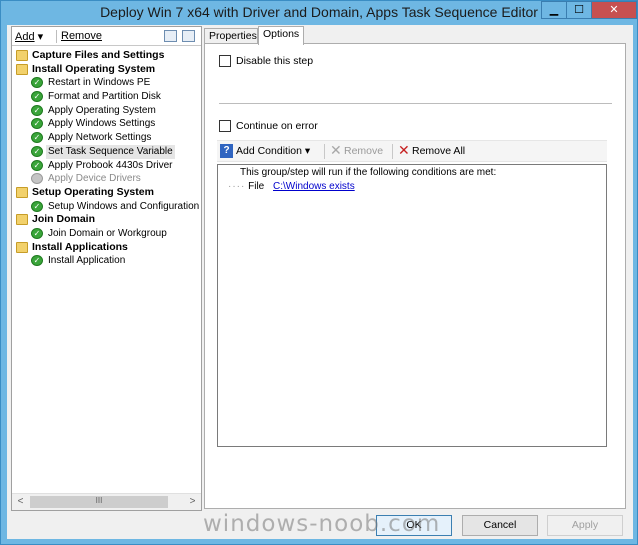 This screenshot has width=638, height=545. Describe the element at coordinates (100, 138) in the screenshot. I see `tree-node-label: Apply Network Settings` at that location.